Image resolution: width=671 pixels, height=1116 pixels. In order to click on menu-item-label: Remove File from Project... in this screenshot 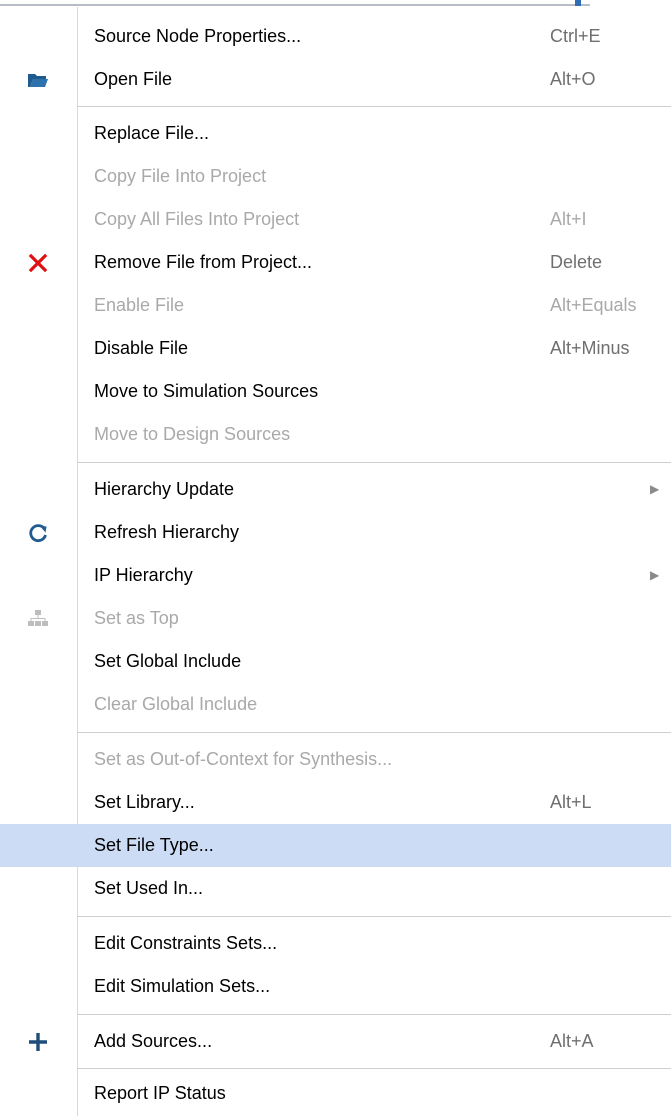, I will do `click(203, 262)`.